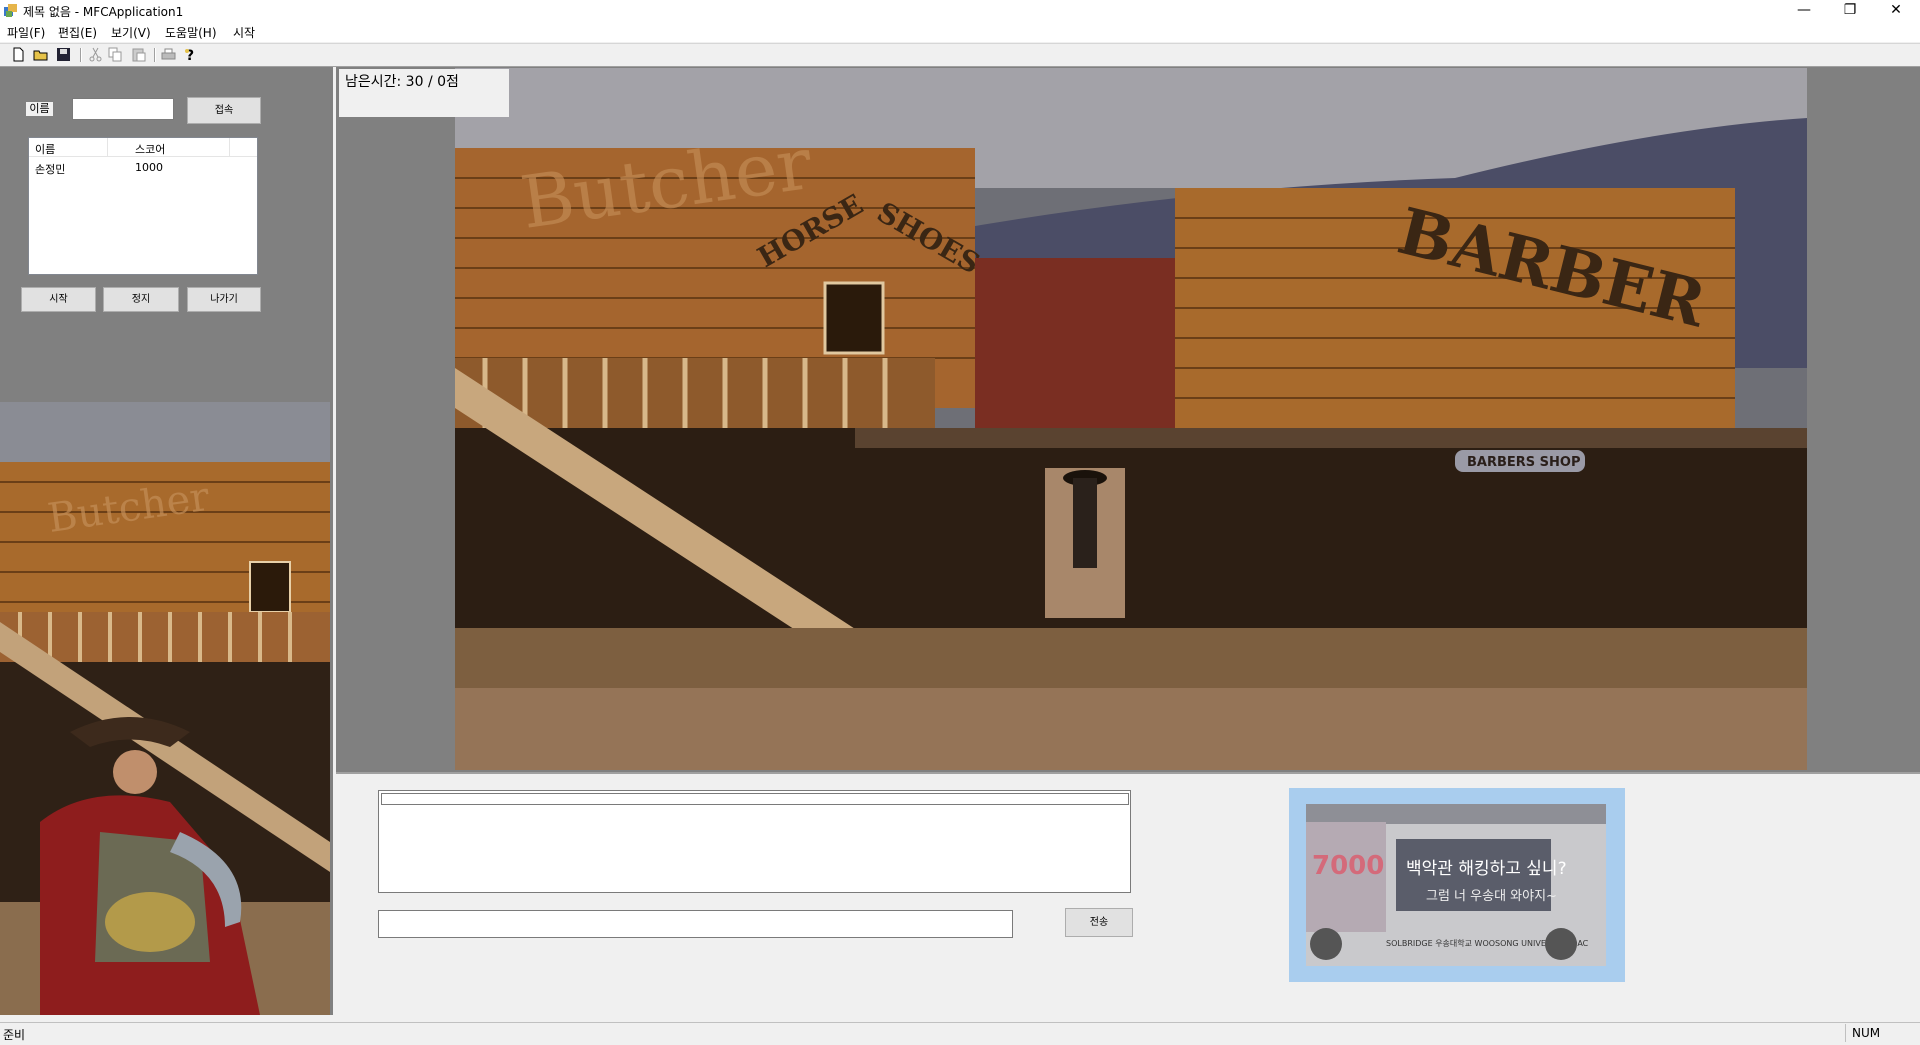 The height and width of the screenshot is (1045, 1920). What do you see at coordinates (10, 10) in the screenshot?
I see `app-icon` at bounding box center [10, 10].